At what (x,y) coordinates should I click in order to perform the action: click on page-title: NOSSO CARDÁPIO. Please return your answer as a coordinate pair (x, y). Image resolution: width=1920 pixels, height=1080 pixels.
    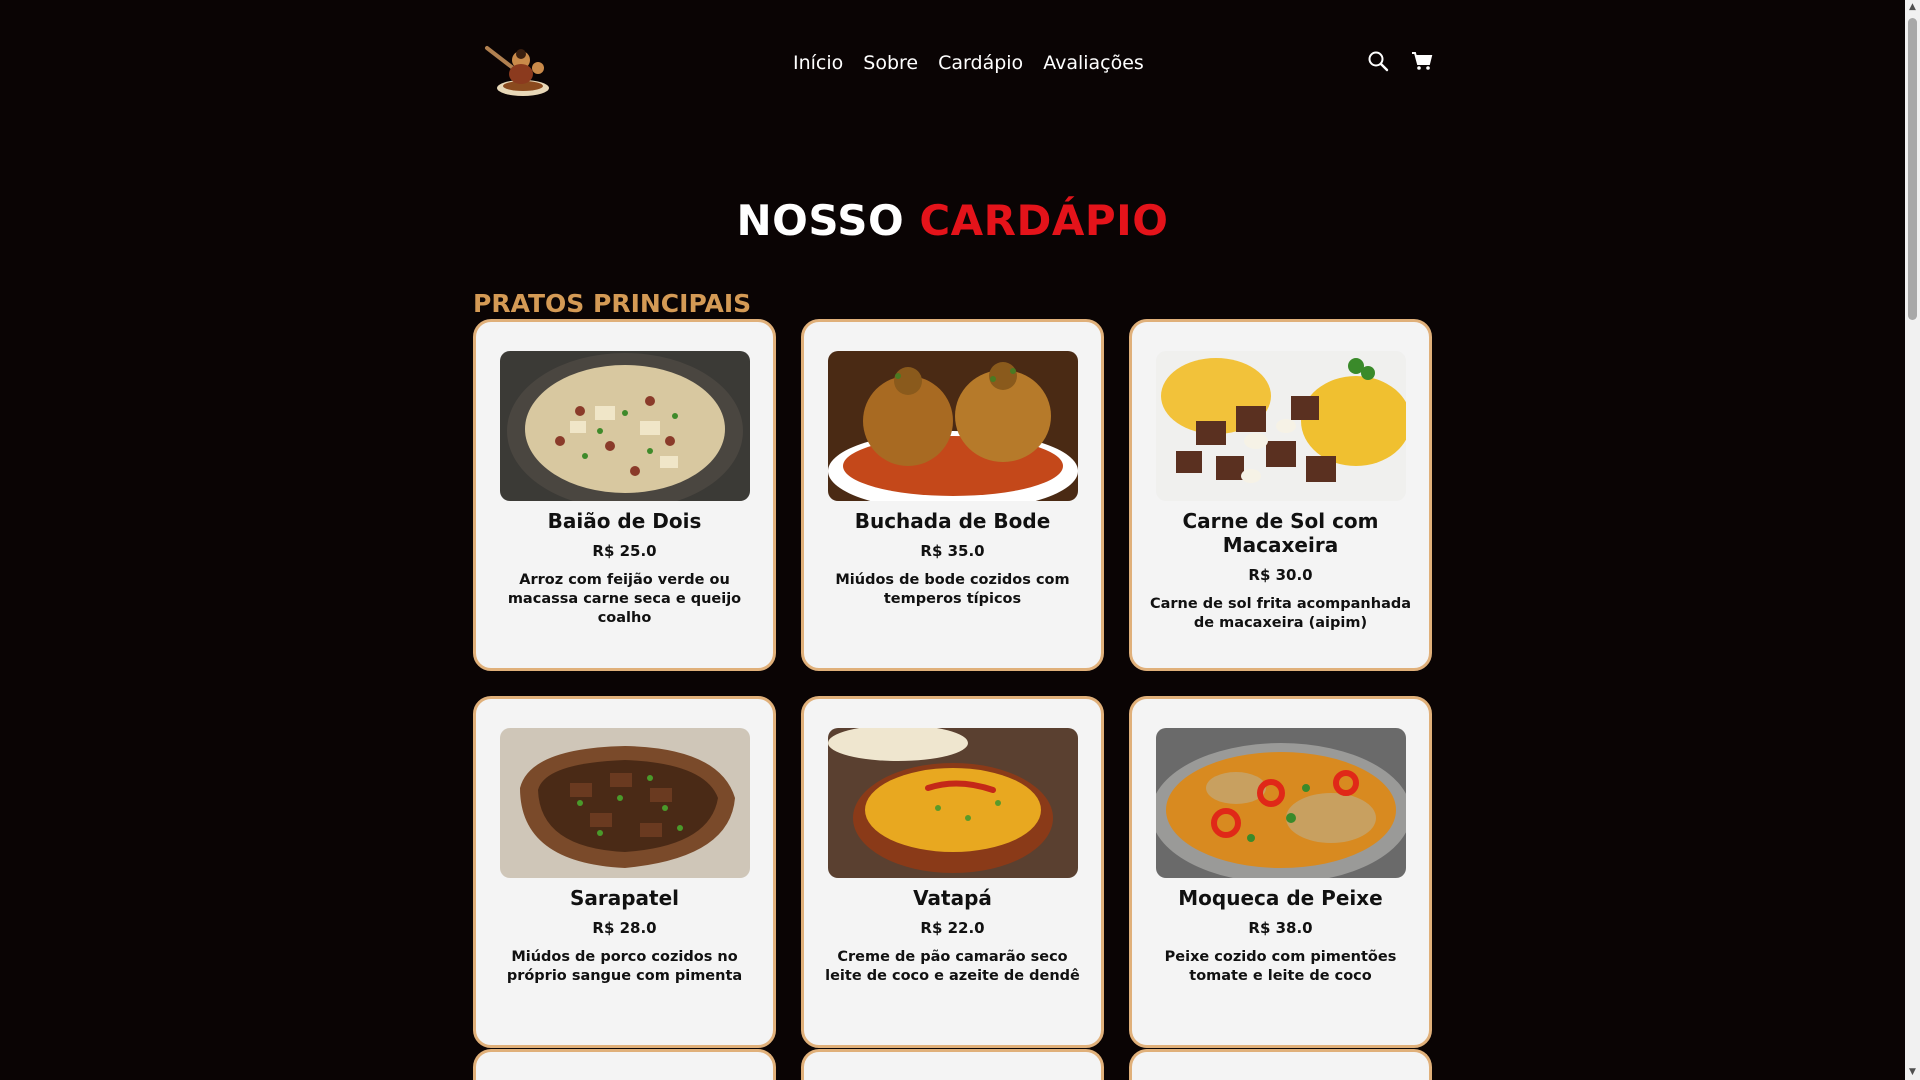
    Looking at the image, I should click on (952, 220).